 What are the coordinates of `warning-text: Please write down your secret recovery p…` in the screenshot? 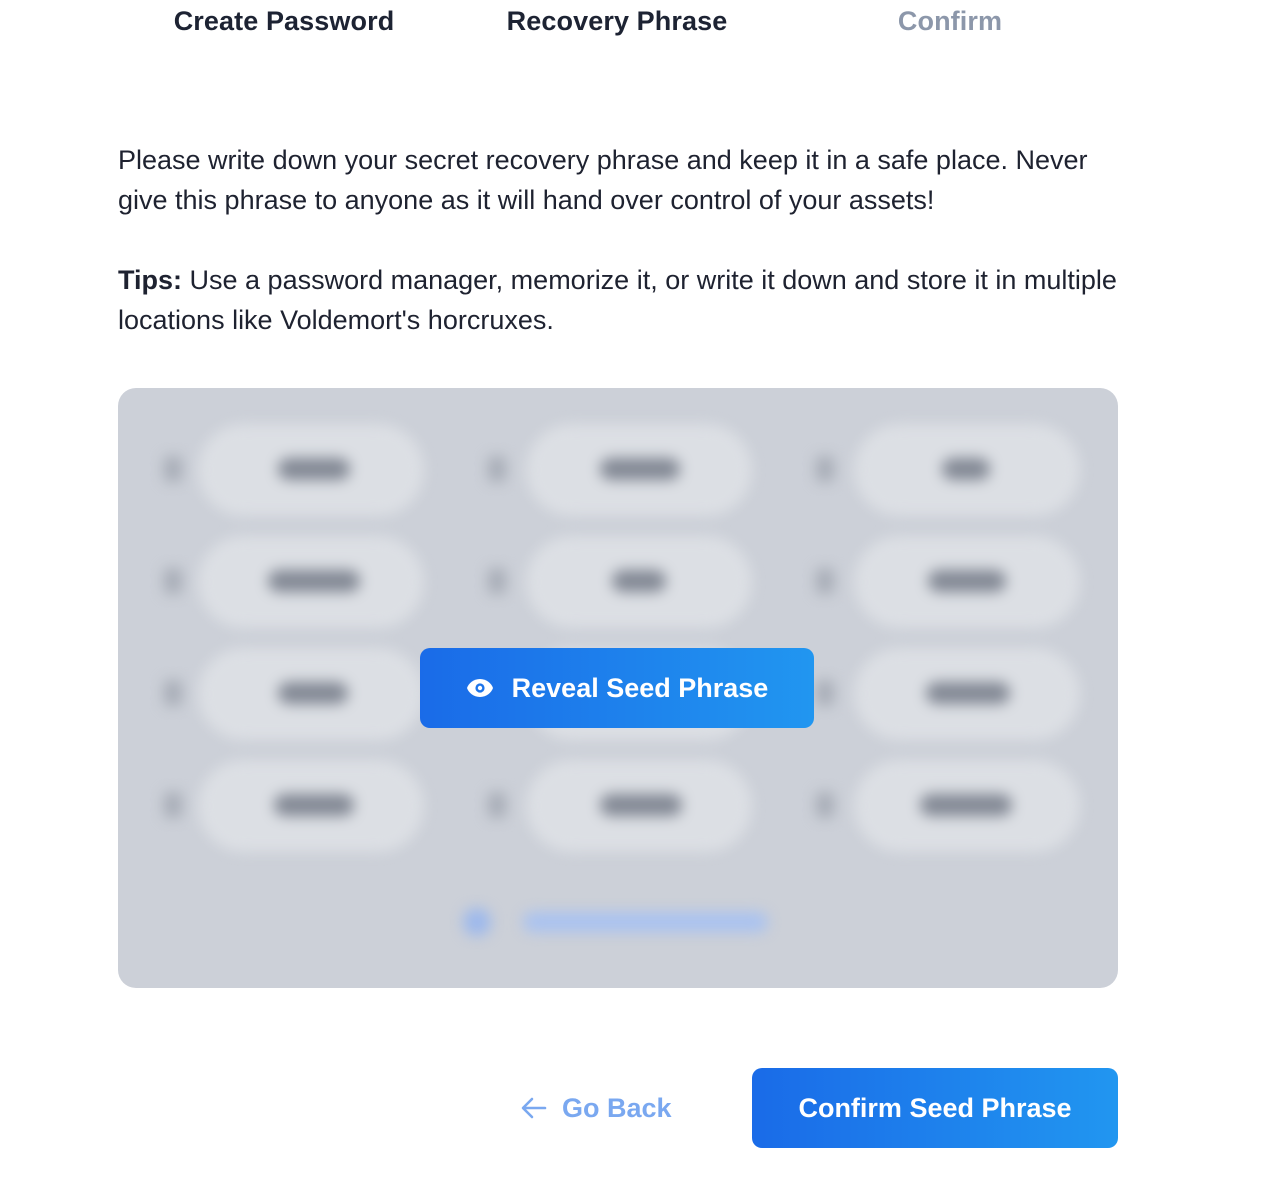 It's located at (603, 180).